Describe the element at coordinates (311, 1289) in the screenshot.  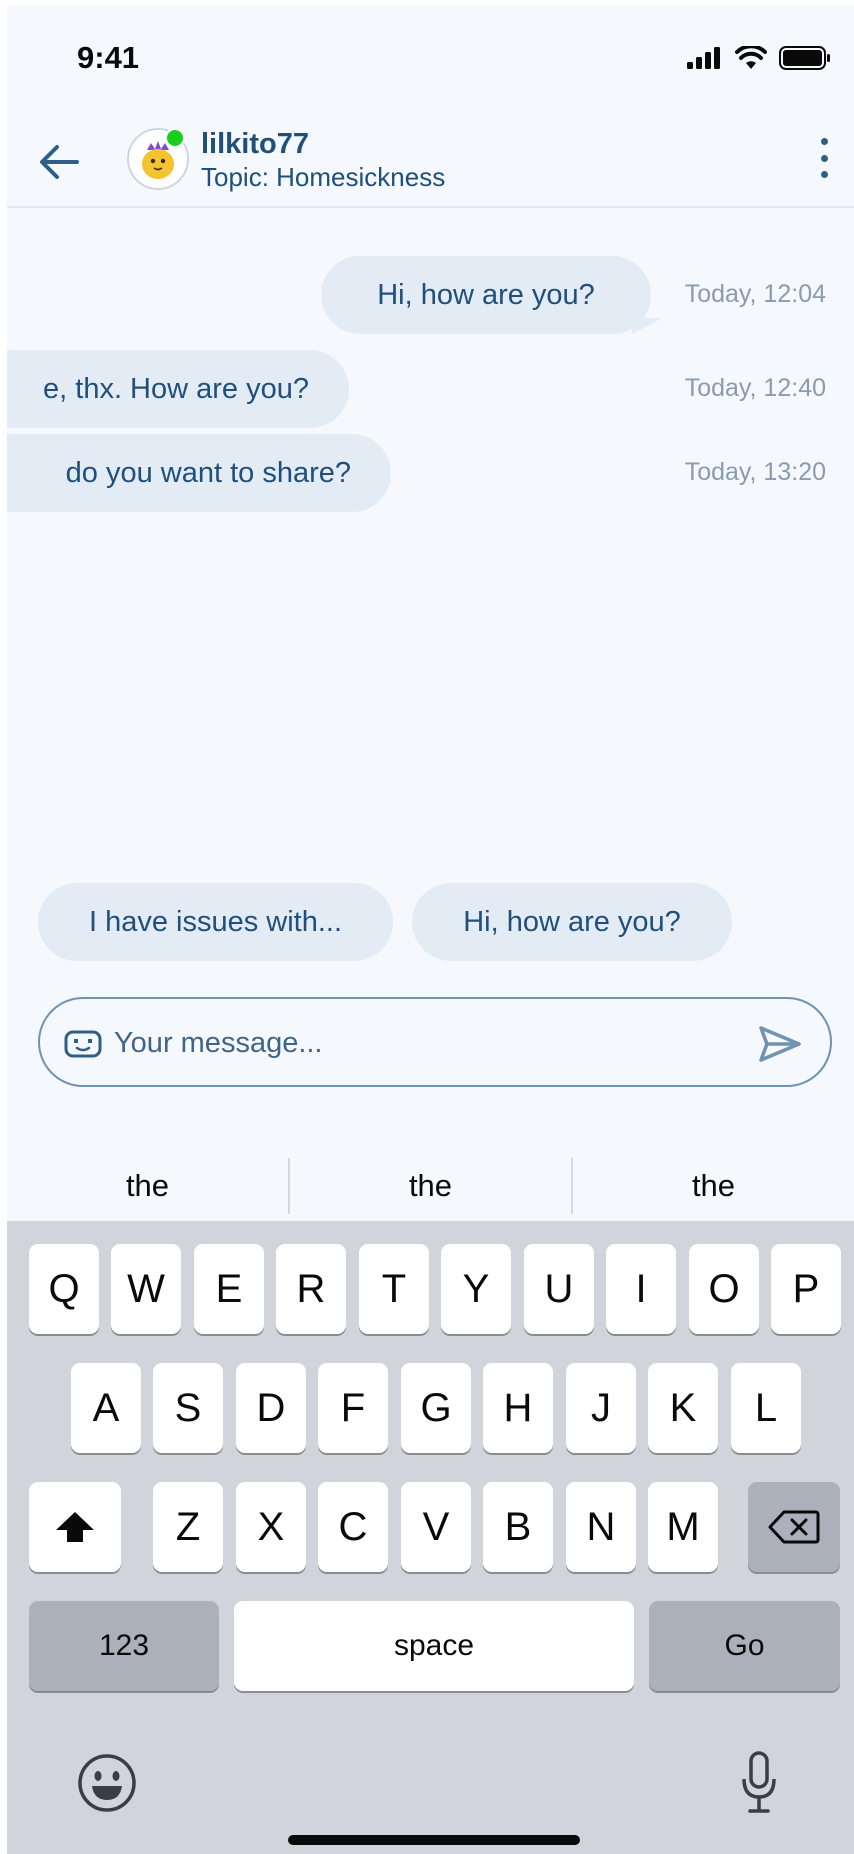
I see `key-r: R` at that location.